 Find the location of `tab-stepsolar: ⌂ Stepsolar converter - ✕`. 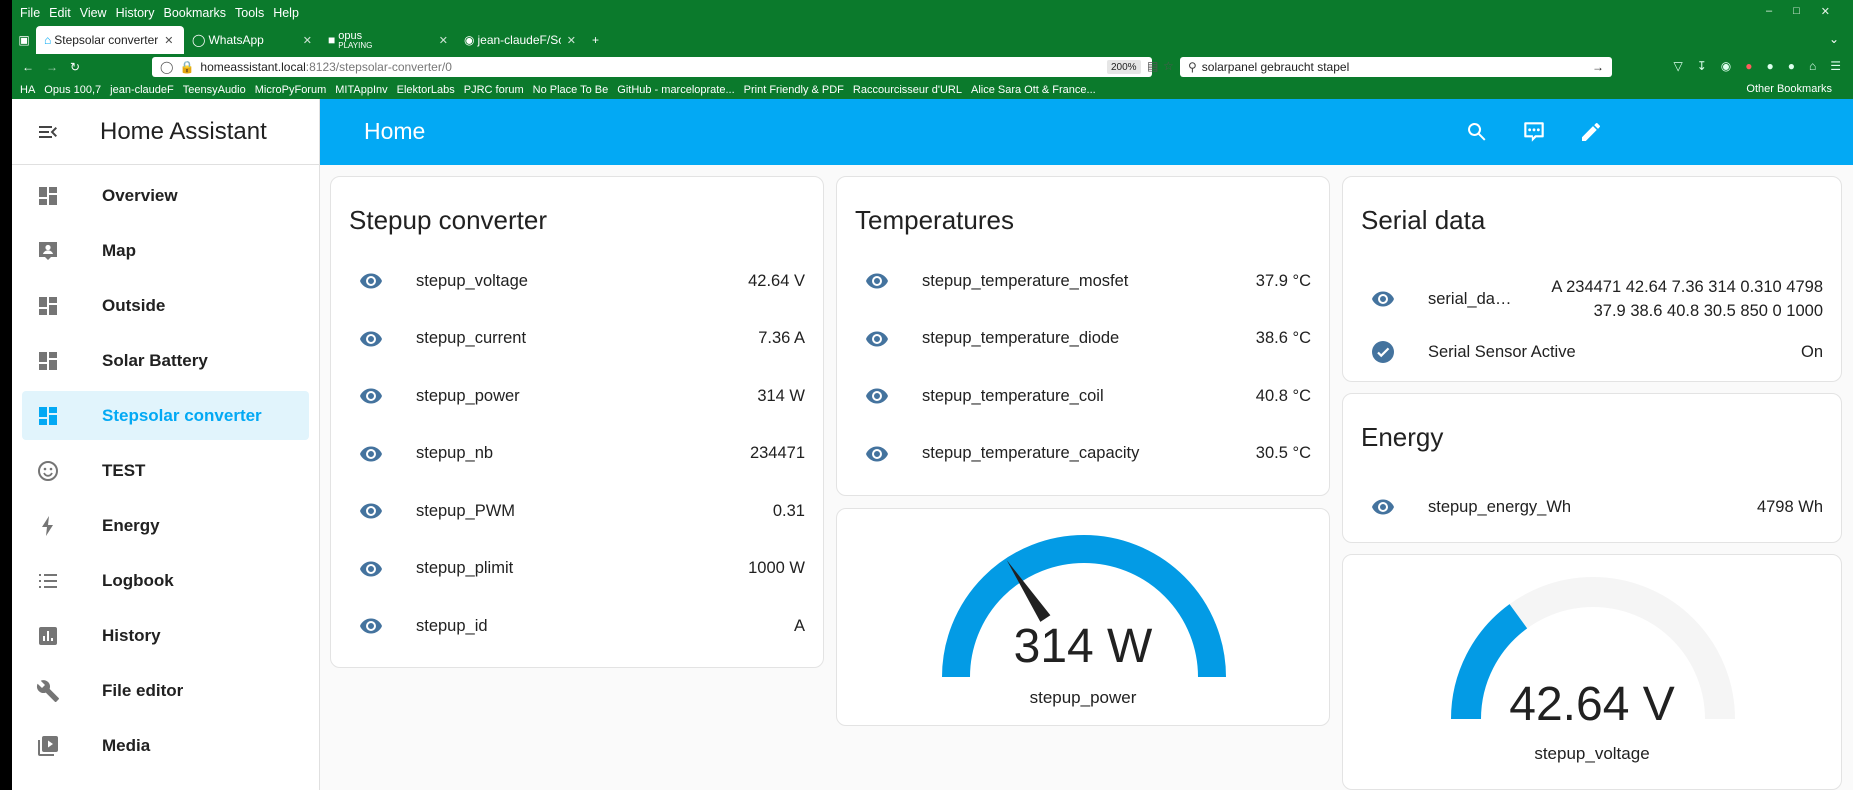

tab-stepsolar: ⌂ Stepsolar converter - ✕ is located at coordinates (110, 40).